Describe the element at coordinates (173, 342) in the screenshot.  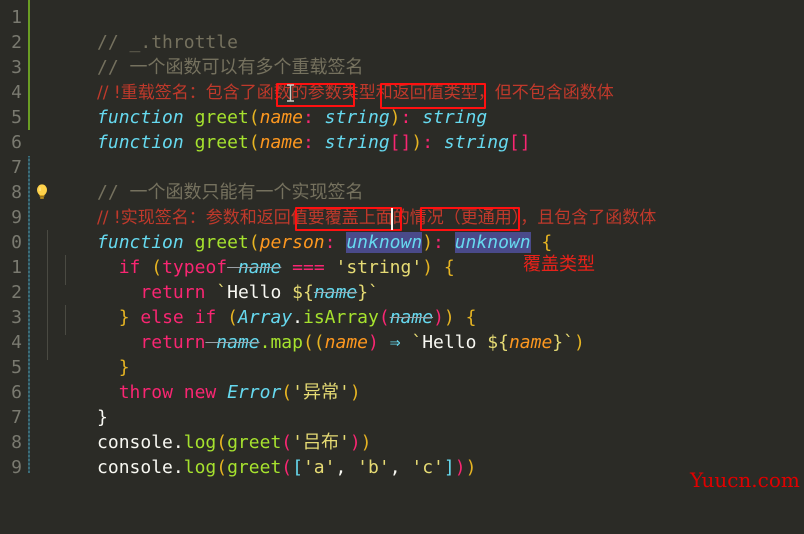
I see `keyword-return: return` at that location.